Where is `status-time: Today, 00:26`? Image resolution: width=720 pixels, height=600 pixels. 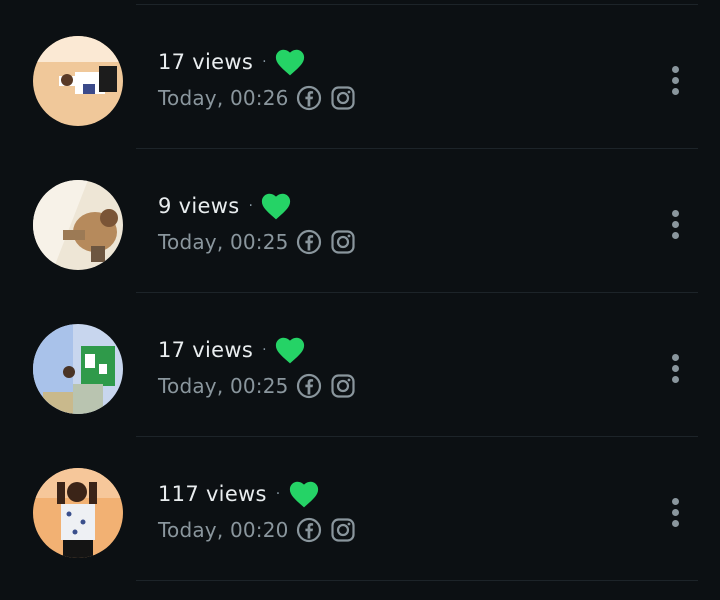
status-time: Today, 00:26 is located at coordinates (223, 98).